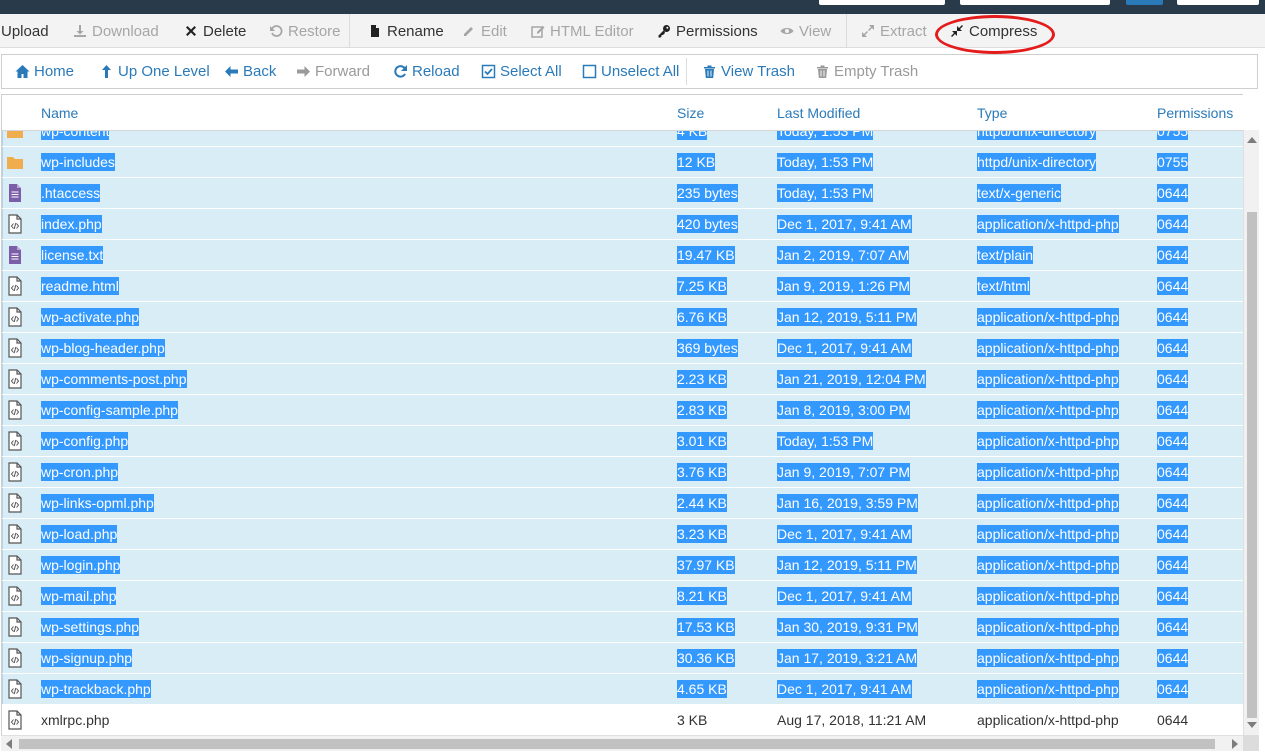 The height and width of the screenshot is (753, 1265). What do you see at coordinates (15, 689) in the screenshot?
I see `code-file-icon` at bounding box center [15, 689].